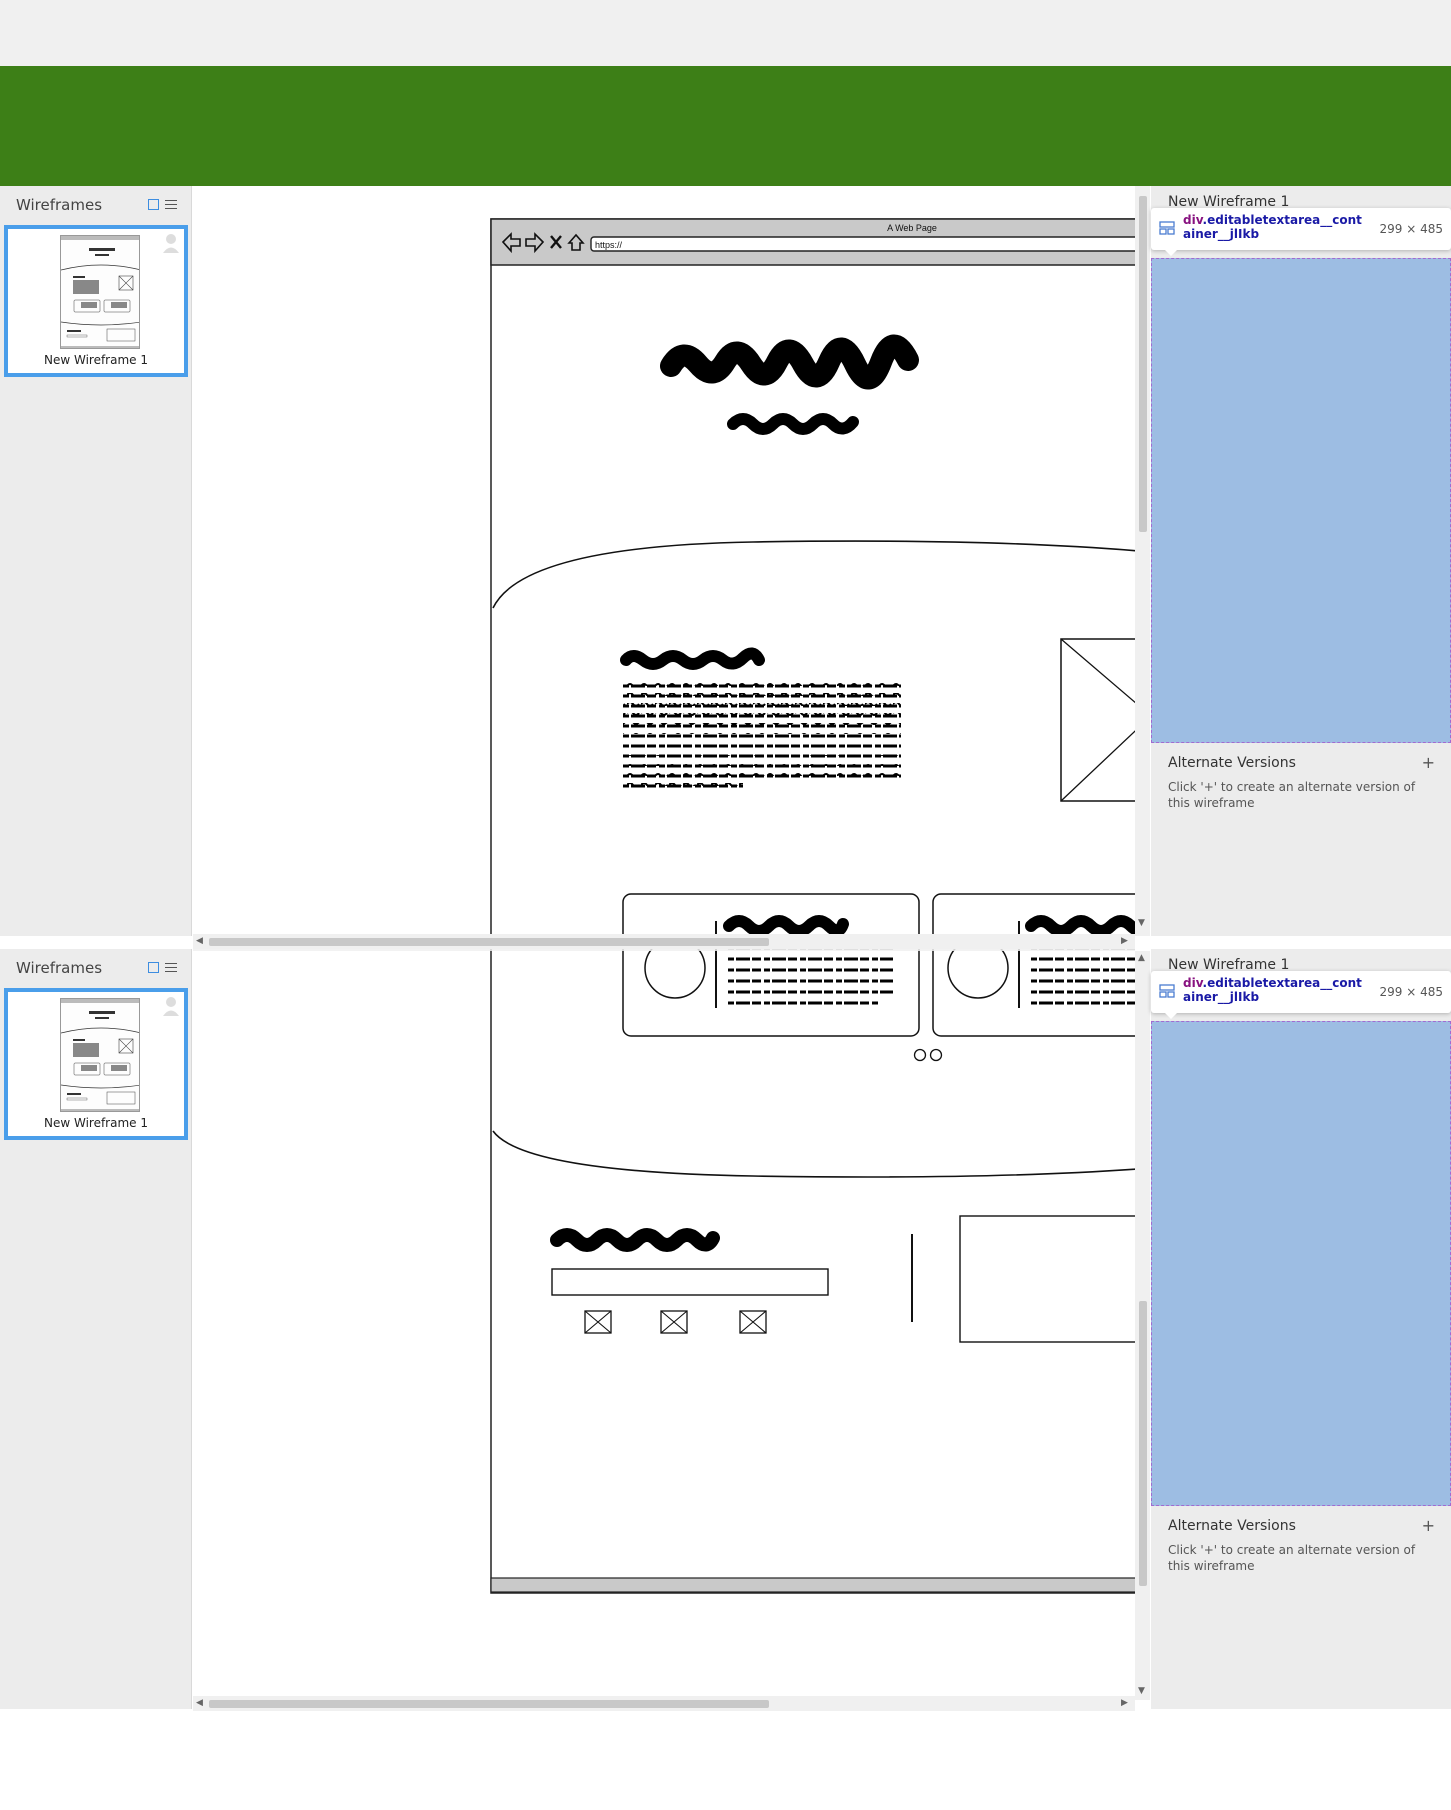 The width and height of the screenshot is (1451, 1810). What do you see at coordinates (1142, 561) in the screenshot?
I see `vertical-scrollbar: ▼` at bounding box center [1142, 561].